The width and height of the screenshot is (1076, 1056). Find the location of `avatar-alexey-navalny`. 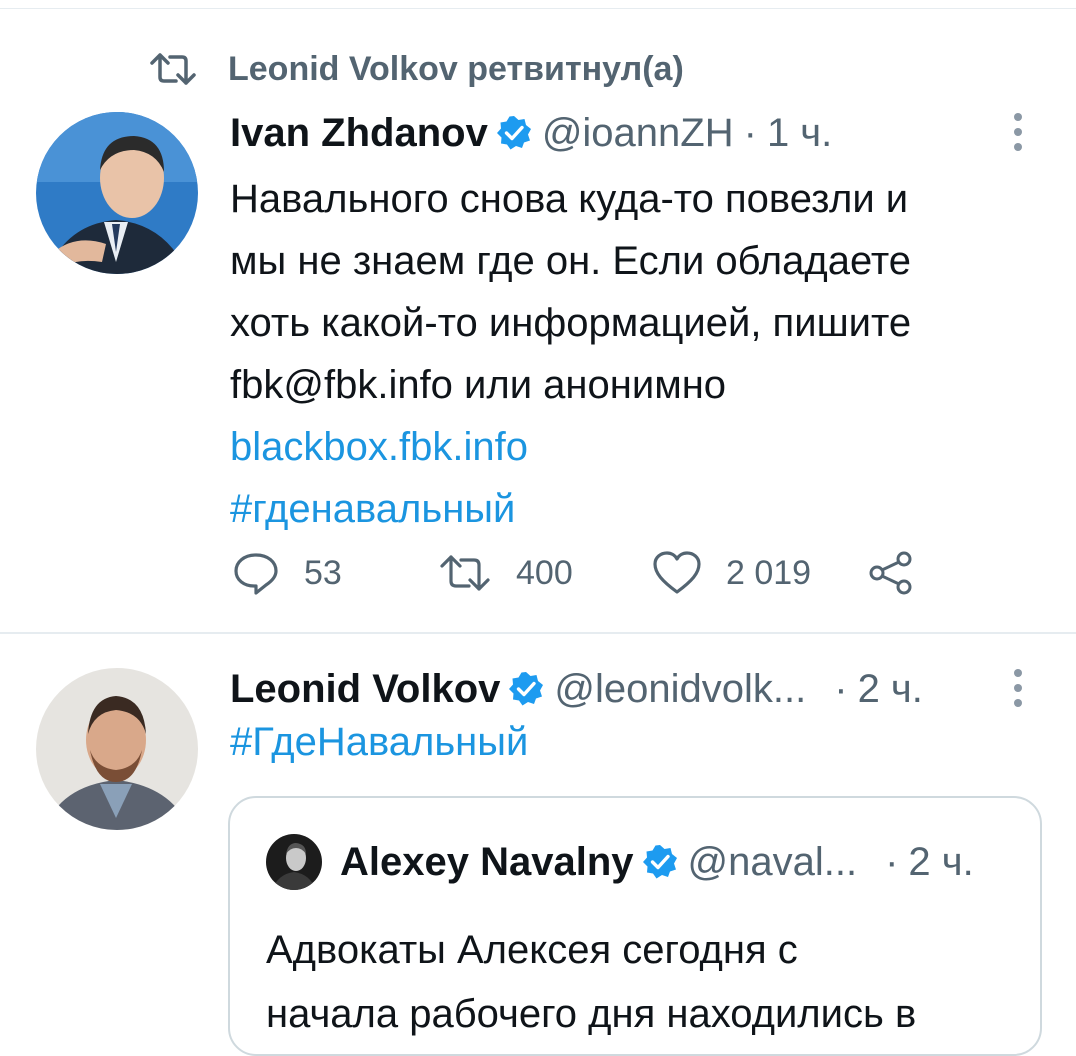

avatar-alexey-navalny is located at coordinates (294, 862).